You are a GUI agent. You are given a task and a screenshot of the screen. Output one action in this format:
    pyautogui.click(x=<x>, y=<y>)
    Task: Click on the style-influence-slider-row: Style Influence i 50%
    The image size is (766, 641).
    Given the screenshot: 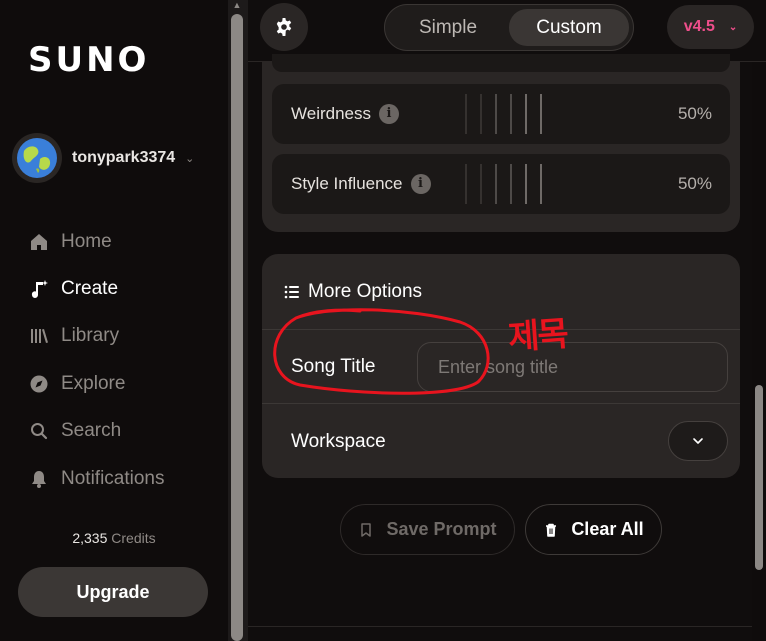 What is the action you would take?
    pyautogui.click(x=501, y=184)
    